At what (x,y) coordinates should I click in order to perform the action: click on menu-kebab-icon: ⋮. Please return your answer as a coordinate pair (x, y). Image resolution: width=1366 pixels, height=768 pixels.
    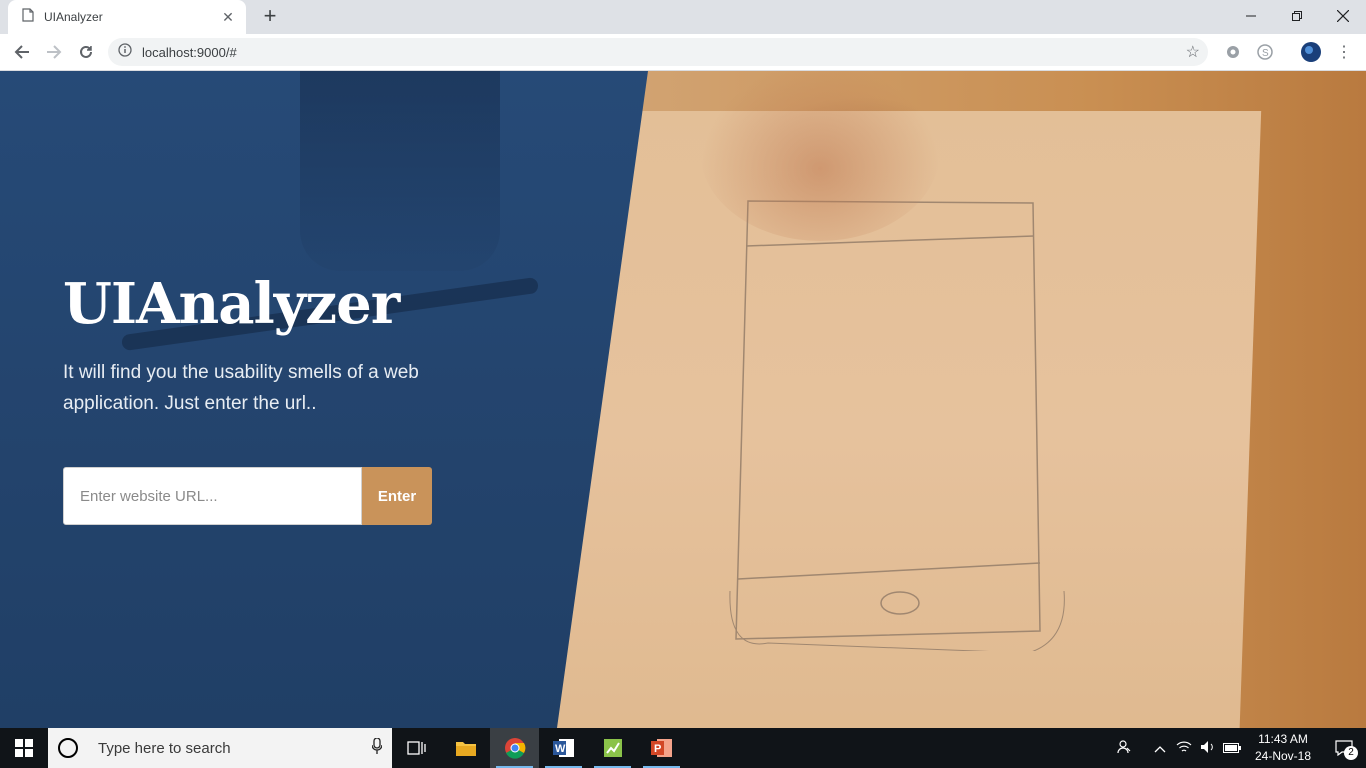
    Looking at the image, I should click on (1344, 52).